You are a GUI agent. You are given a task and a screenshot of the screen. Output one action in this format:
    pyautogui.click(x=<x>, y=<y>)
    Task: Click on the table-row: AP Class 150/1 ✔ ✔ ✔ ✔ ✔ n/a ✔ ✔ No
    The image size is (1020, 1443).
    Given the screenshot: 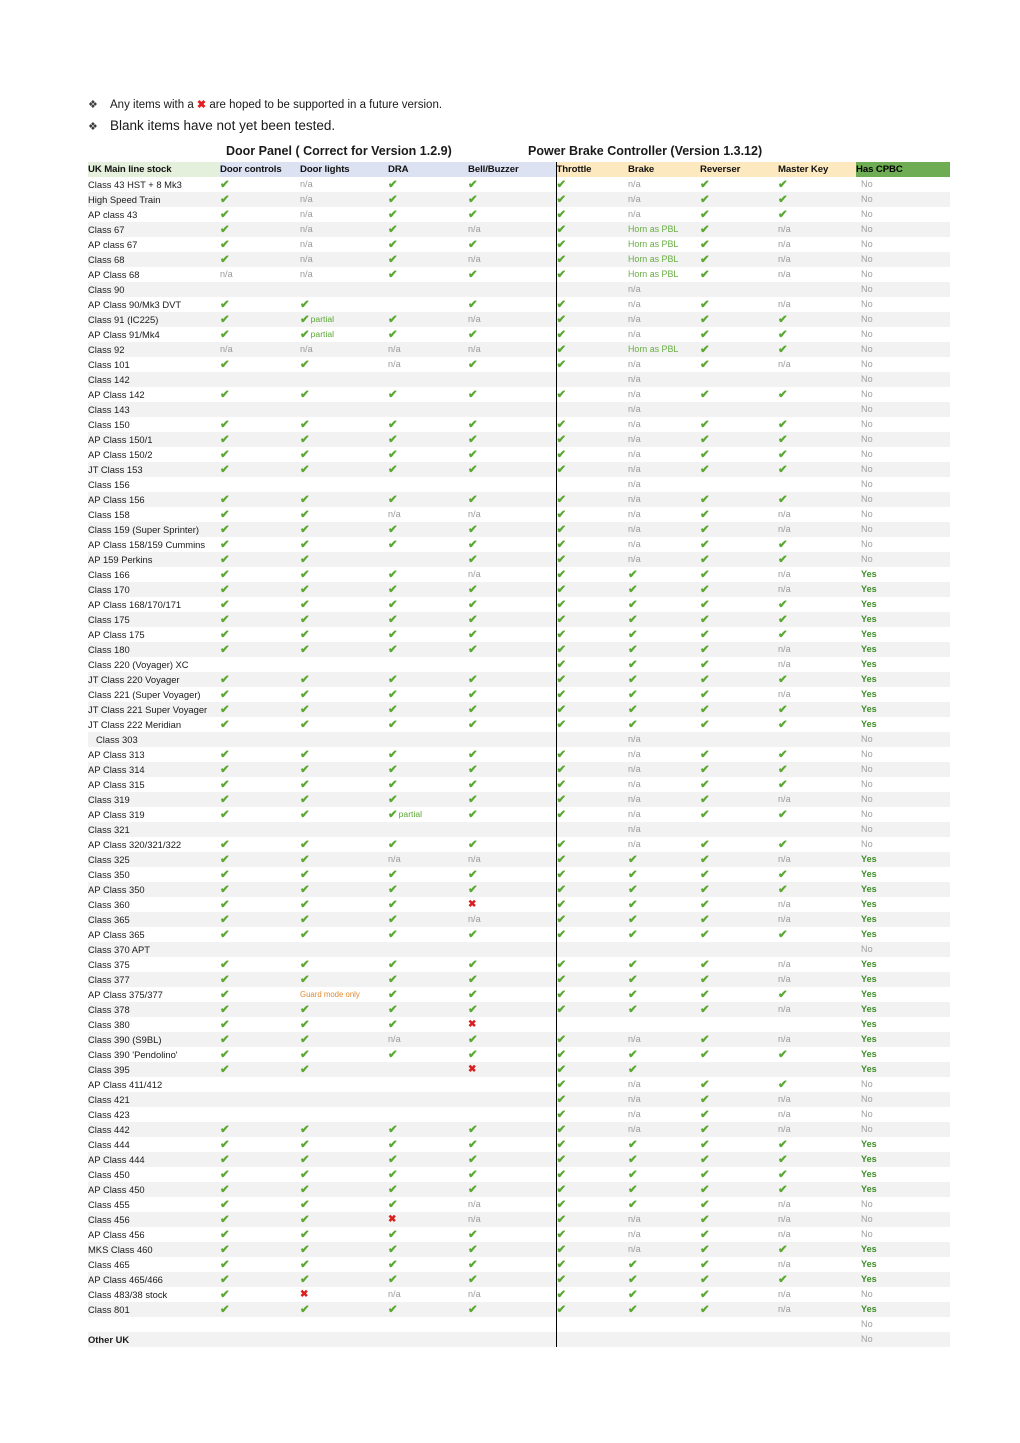 What is the action you would take?
    pyautogui.click(x=519, y=439)
    